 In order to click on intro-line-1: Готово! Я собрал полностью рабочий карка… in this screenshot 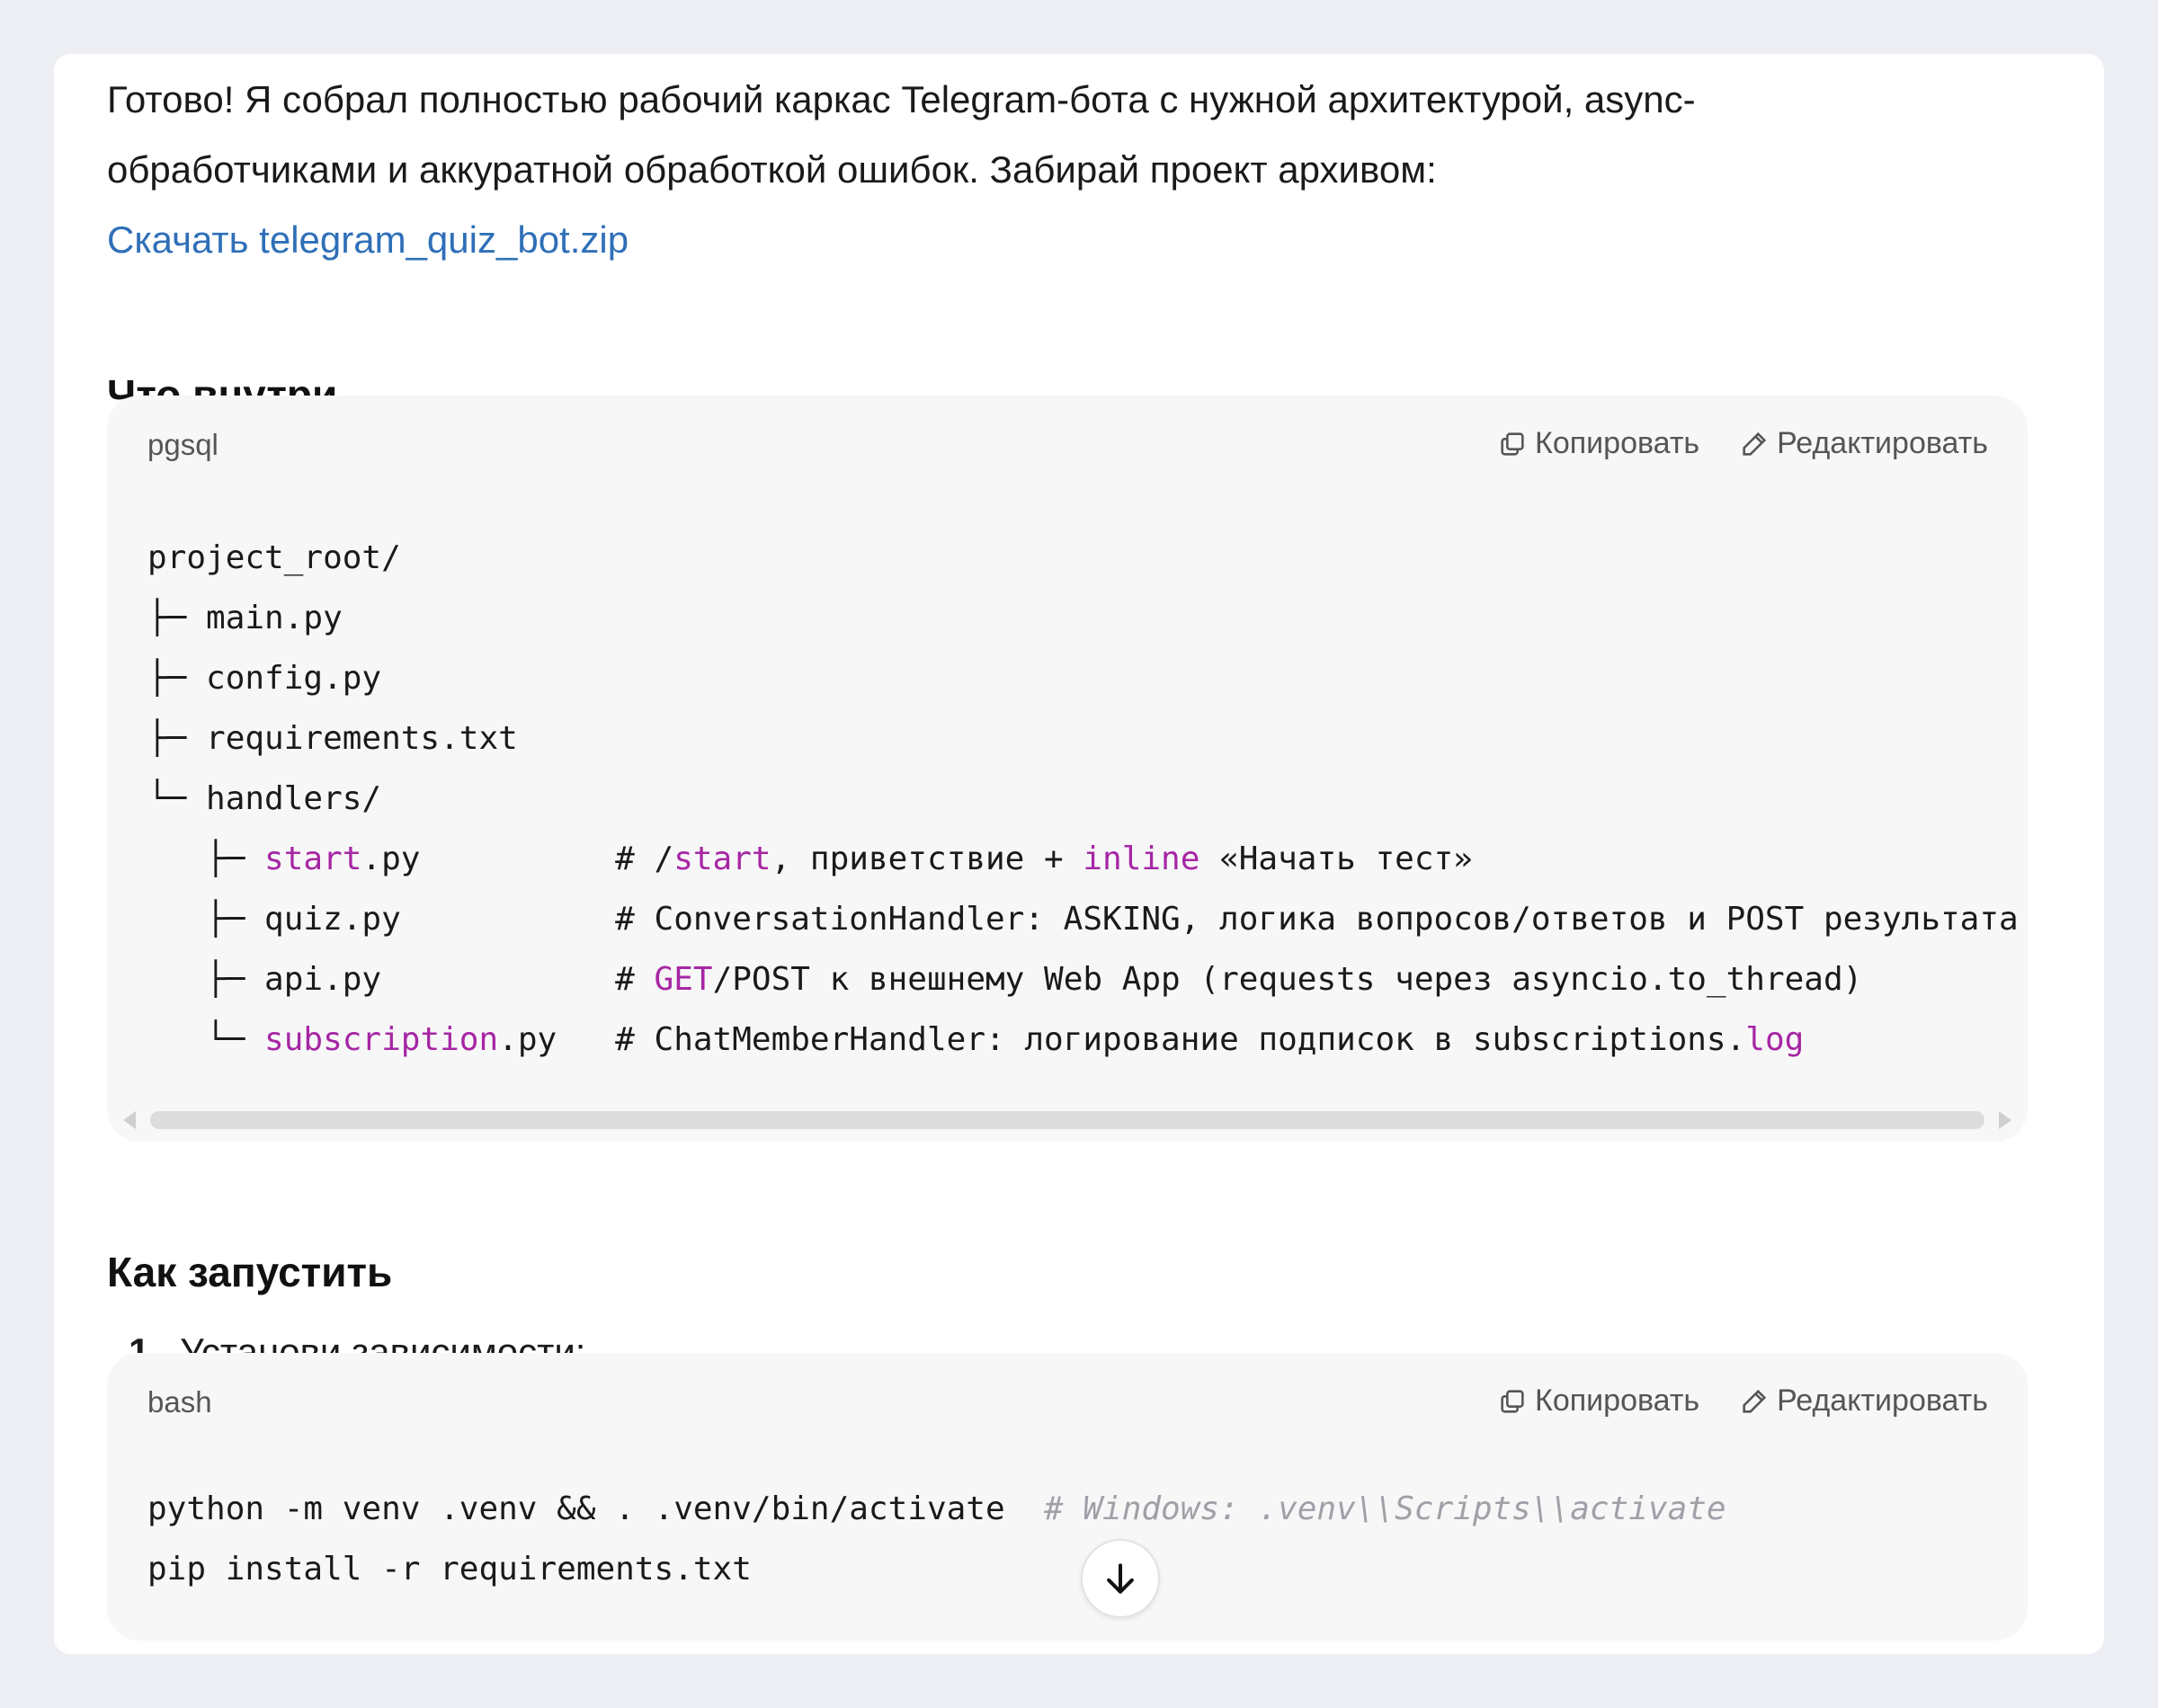, I will do `click(901, 99)`.